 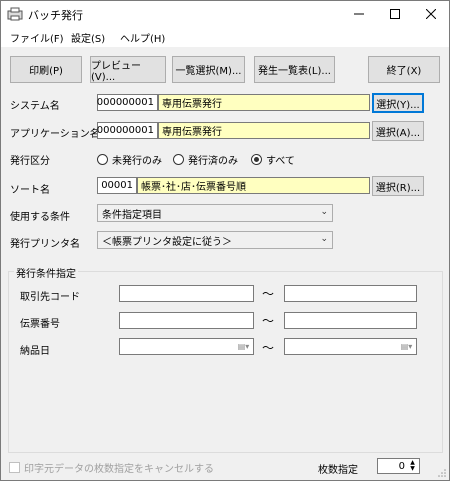 I want to click on minimize-icon, so click(x=359, y=14).